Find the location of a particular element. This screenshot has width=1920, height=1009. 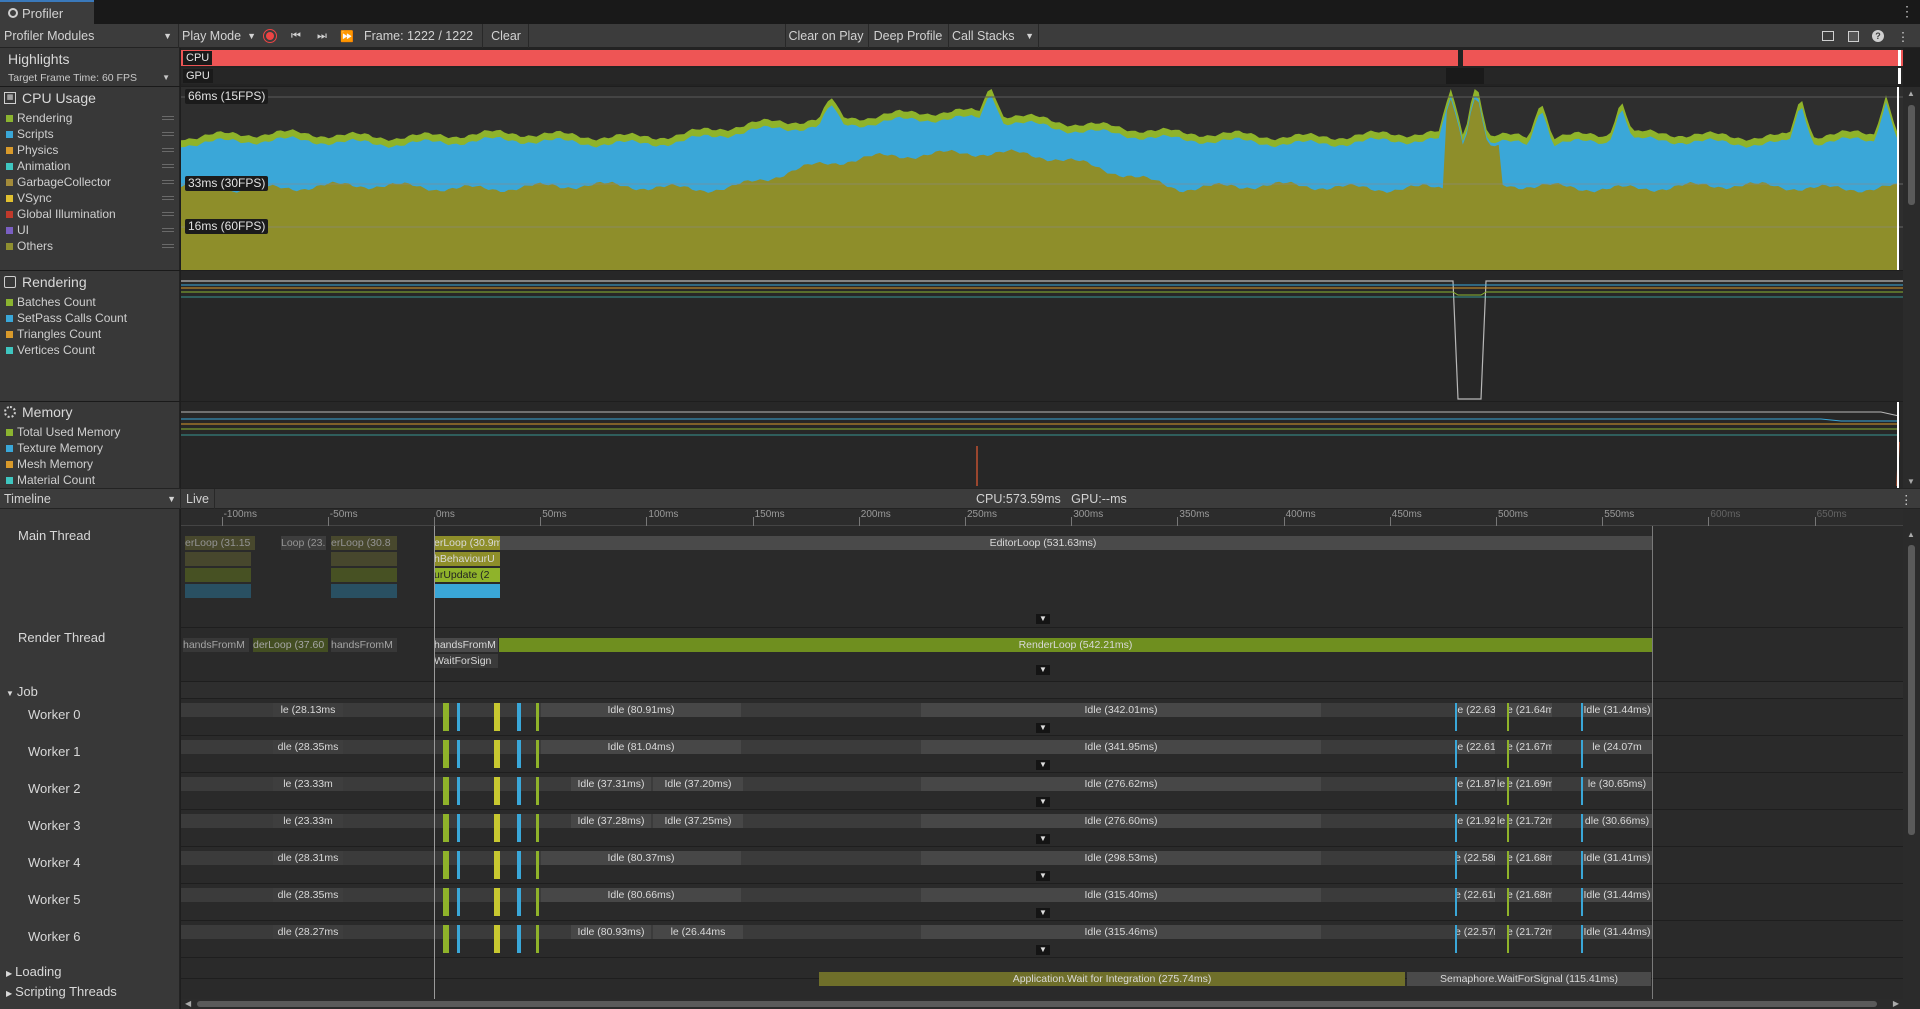

editor-loop-block: EditorLoop (531.63ms) is located at coordinates (1043, 543).